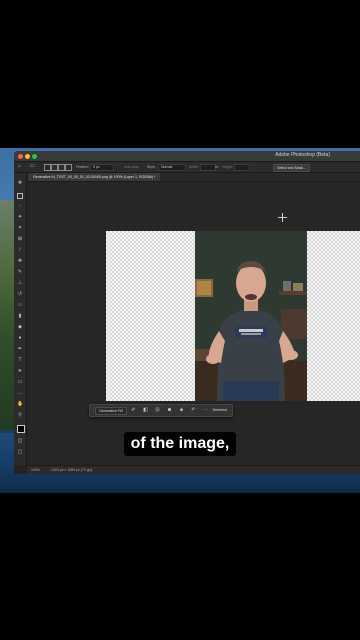 Image resolution: width=360 pixels, height=640 pixels. What do you see at coordinates (20, 183) in the screenshot?
I see `move-icon: ✥` at bounding box center [20, 183].